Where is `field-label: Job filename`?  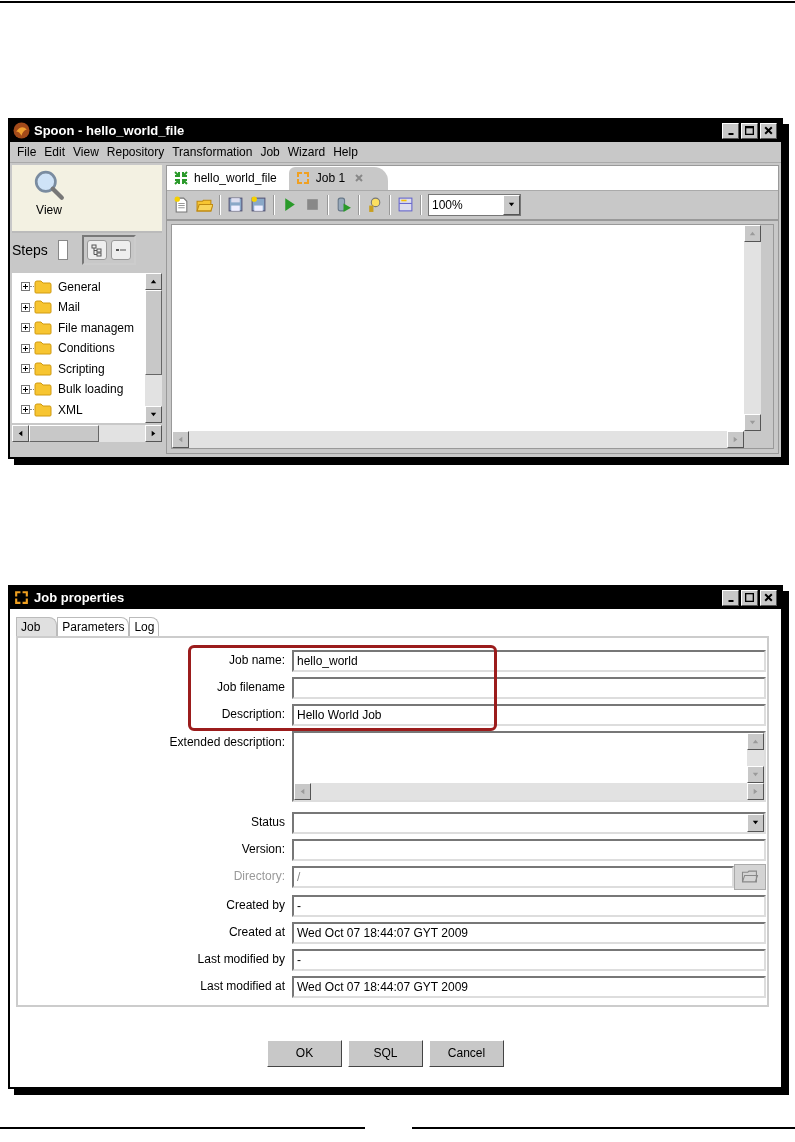
field-label: Job filename is located at coordinates (250, 687).